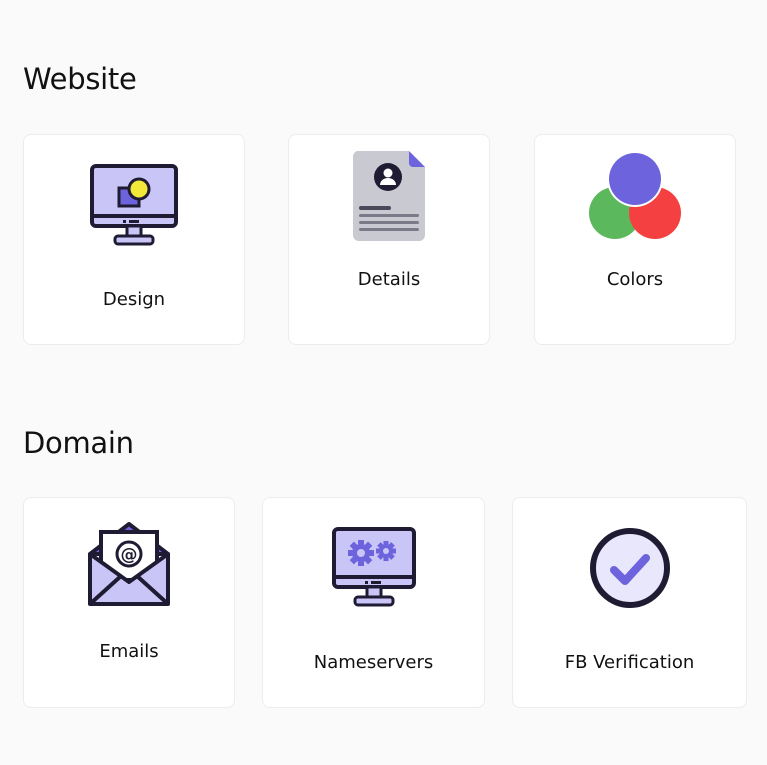 The width and height of the screenshot is (767, 765). I want to click on monitor-design-icon, so click(134, 206).